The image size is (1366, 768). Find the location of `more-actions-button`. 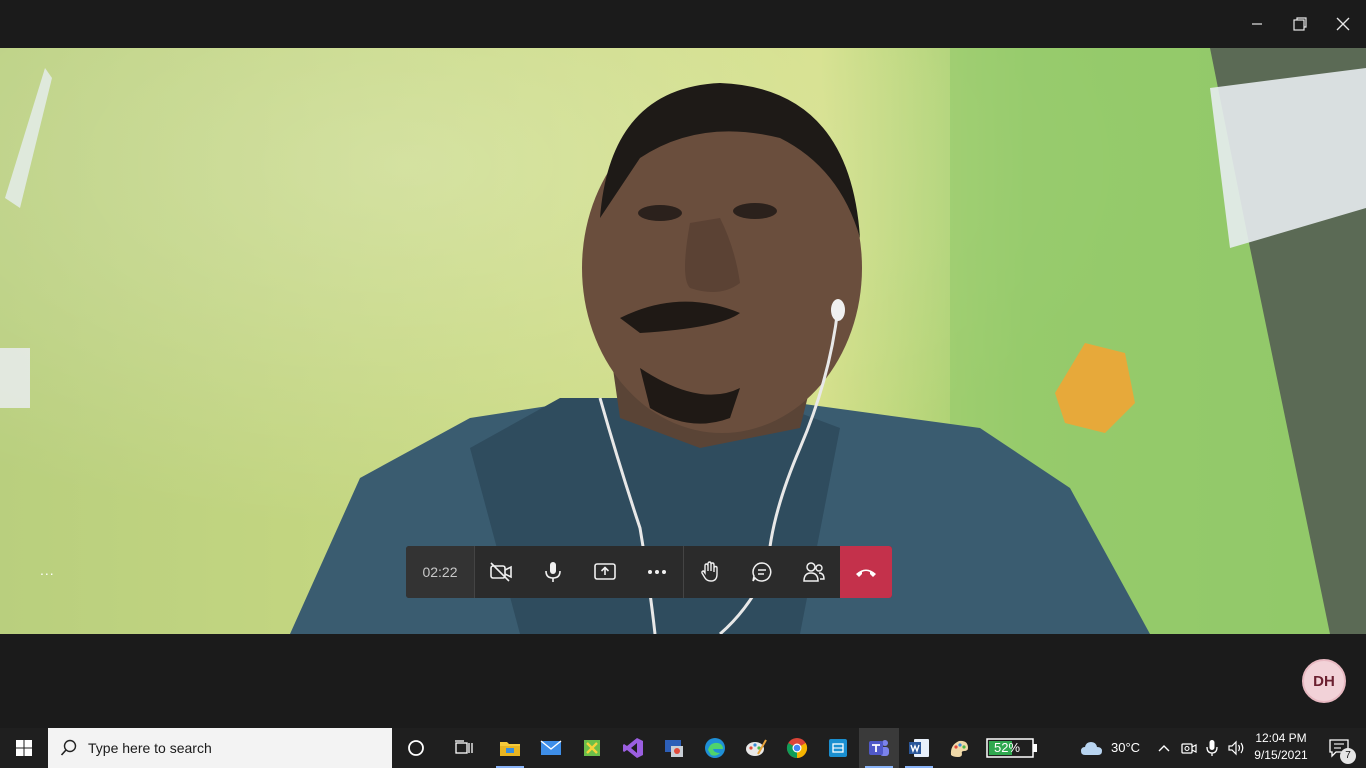

more-actions-button is located at coordinates (657, 572).